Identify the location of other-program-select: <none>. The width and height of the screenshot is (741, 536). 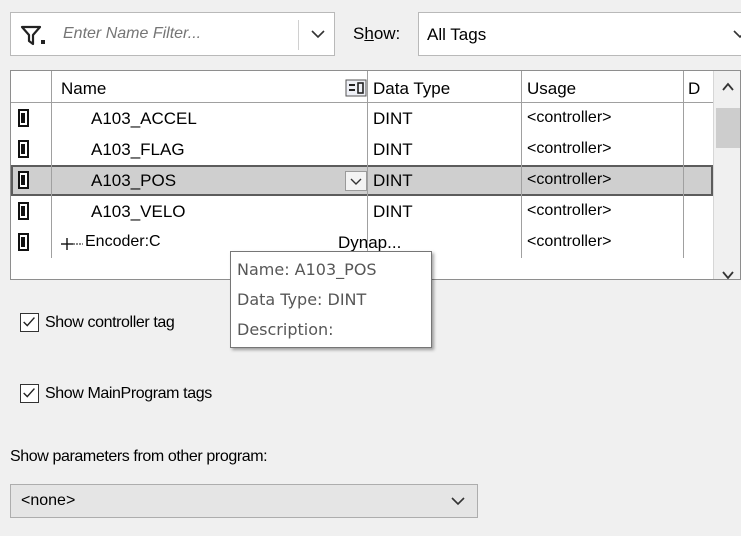
(244, 501).